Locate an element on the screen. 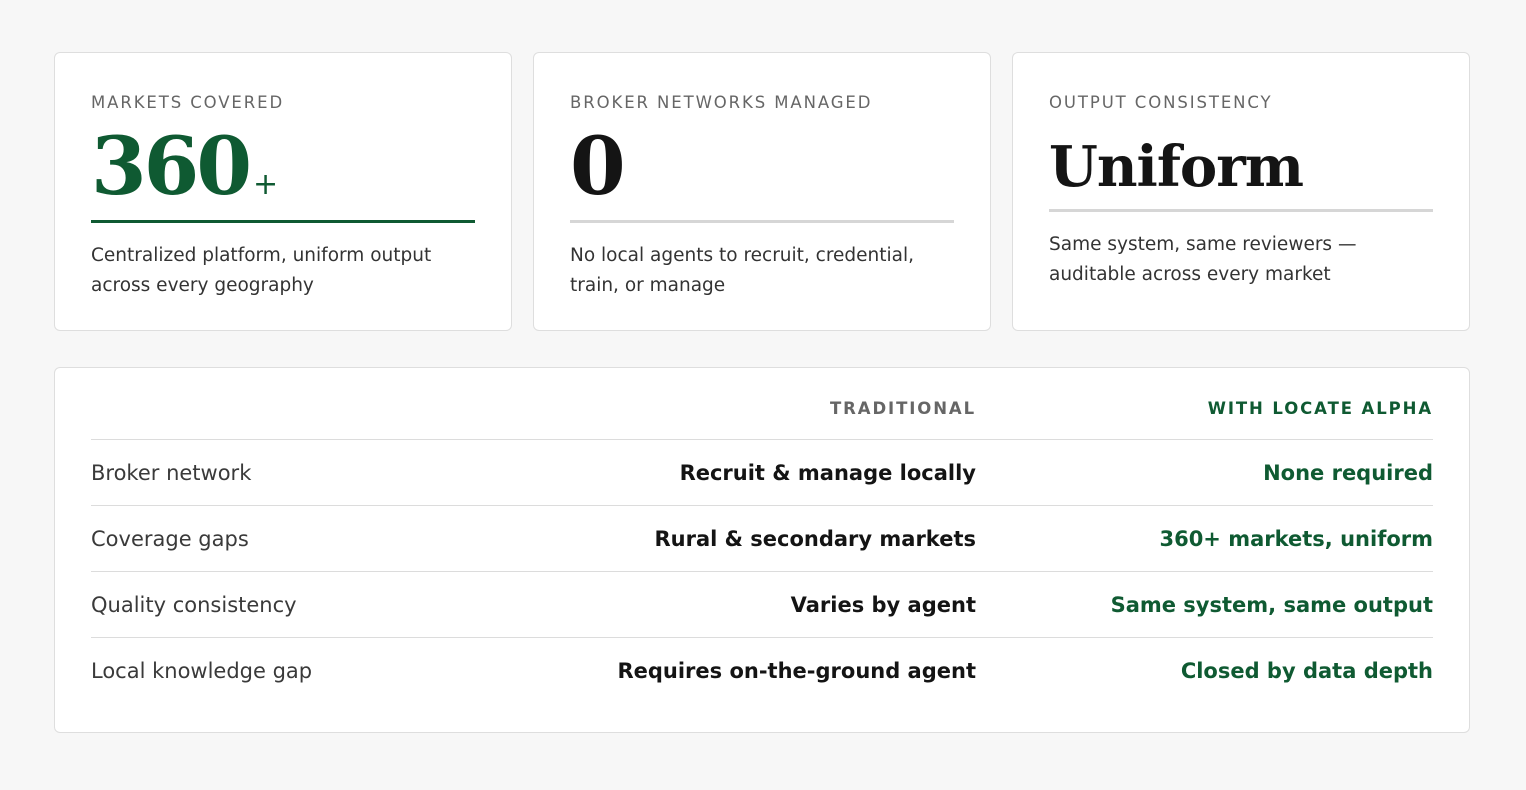  locate-alpha-cell: Closed by data depth is located at coordinates (1306, 671).